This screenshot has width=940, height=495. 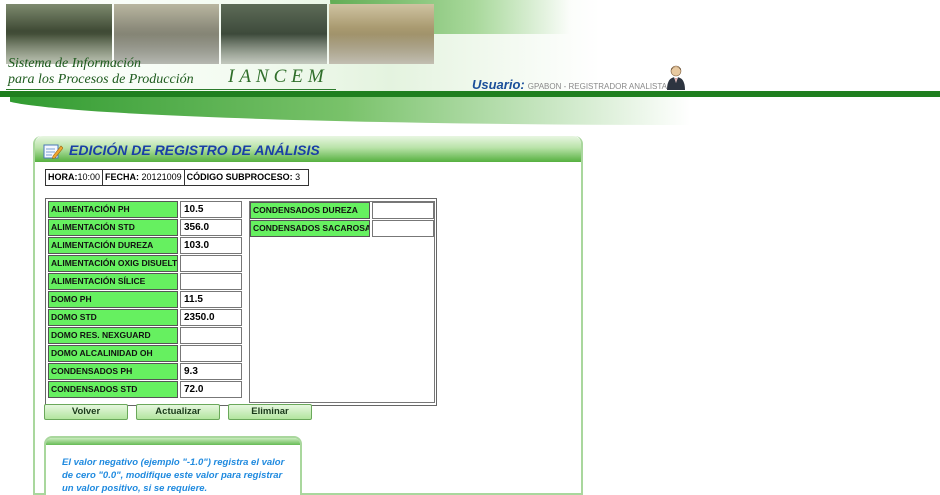 What do you see at coordinates (113, 389) in the screenshot?
I see `field-label: CONDENSADOS STD` at bounding box center [113, 389].